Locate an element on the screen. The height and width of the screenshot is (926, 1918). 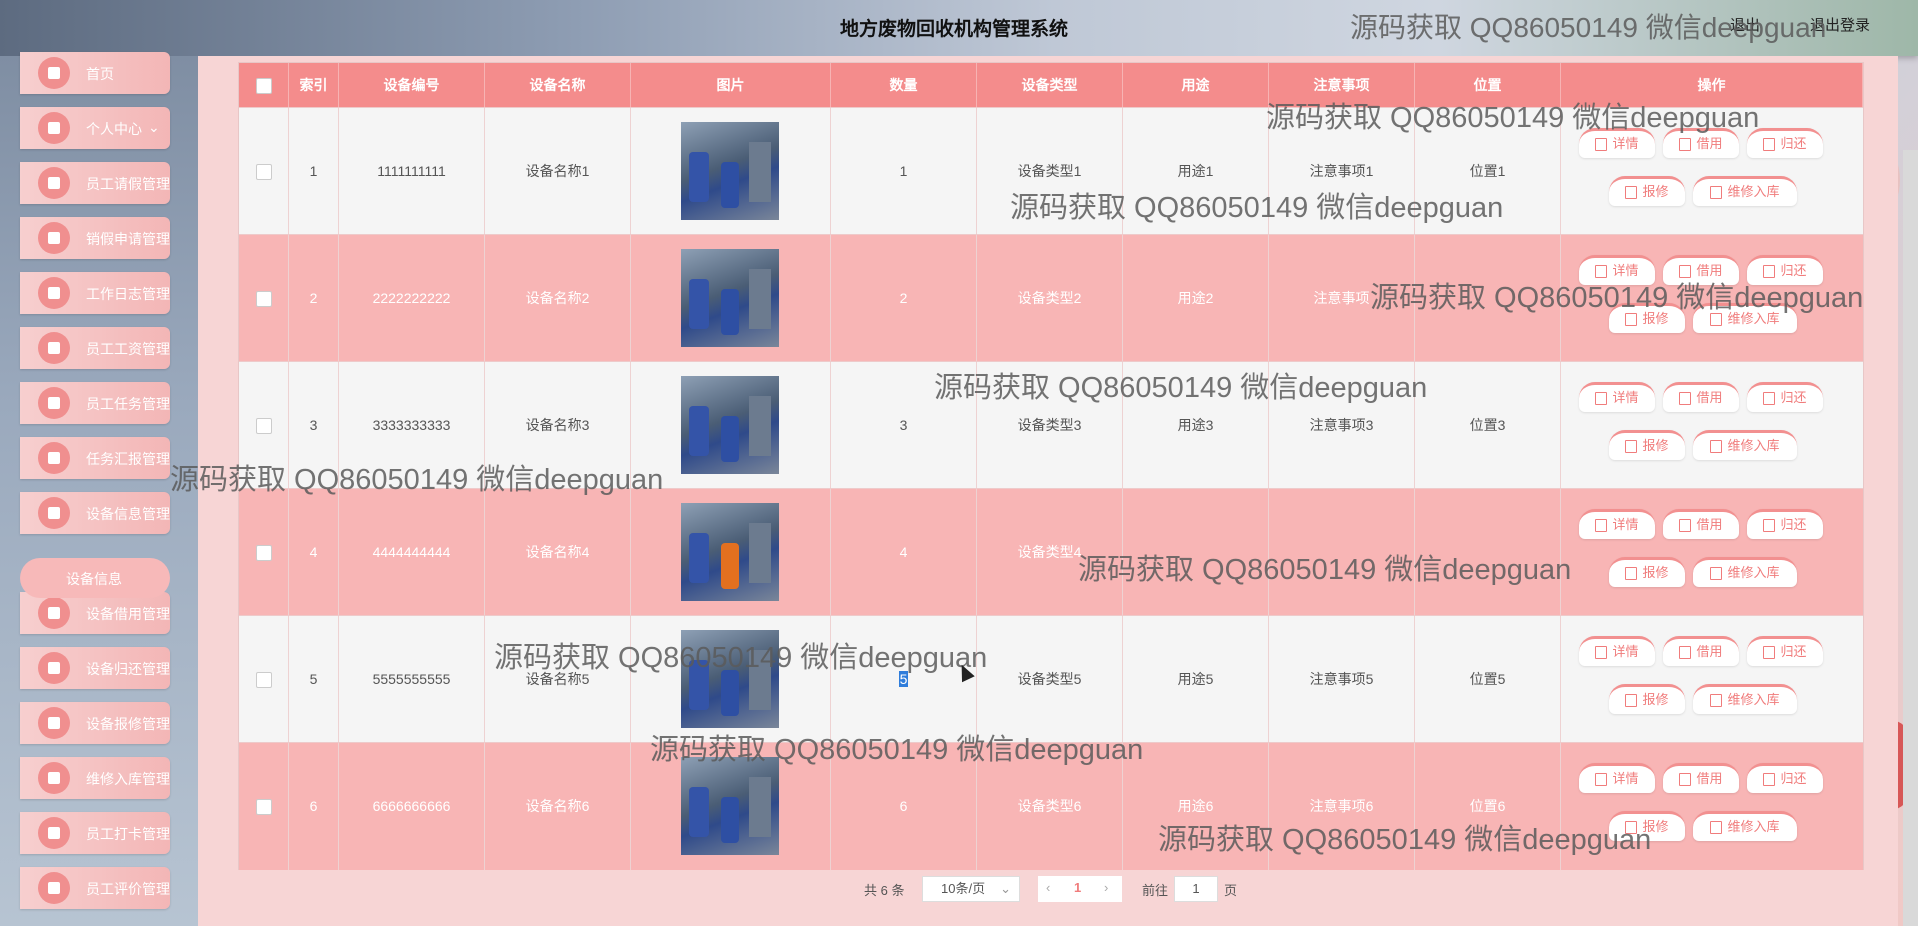
button-label: 报修 is located at coordinates (1655, 318).